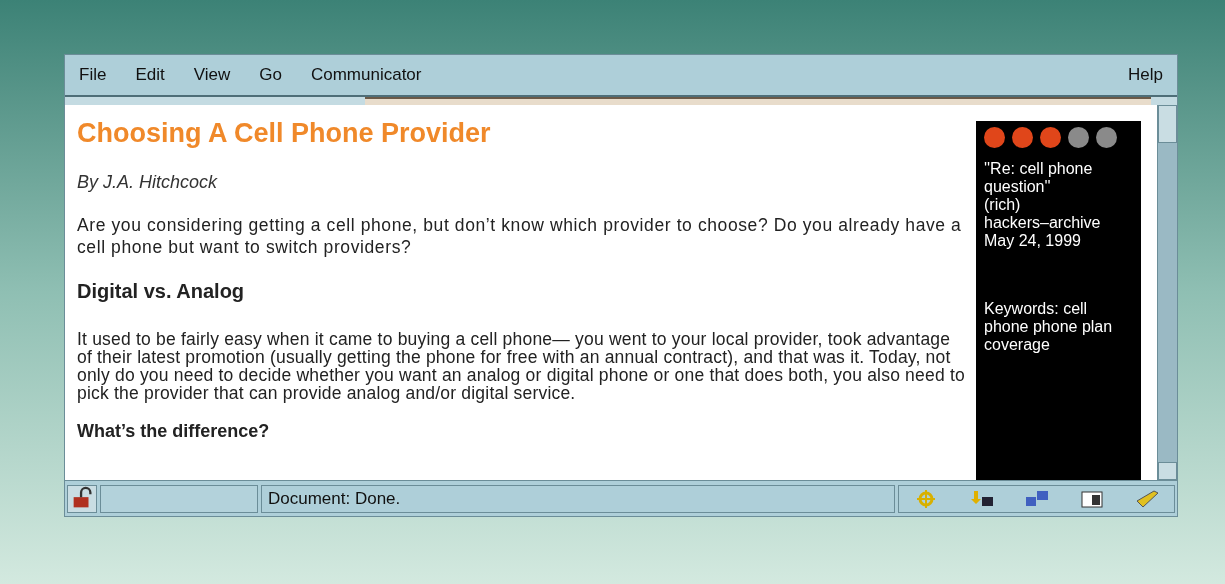  What do you see at coordinates (148, 182) in the screenshot?
I see `byline: By J.A. Hitchcock` at bounding box center [148, 182].